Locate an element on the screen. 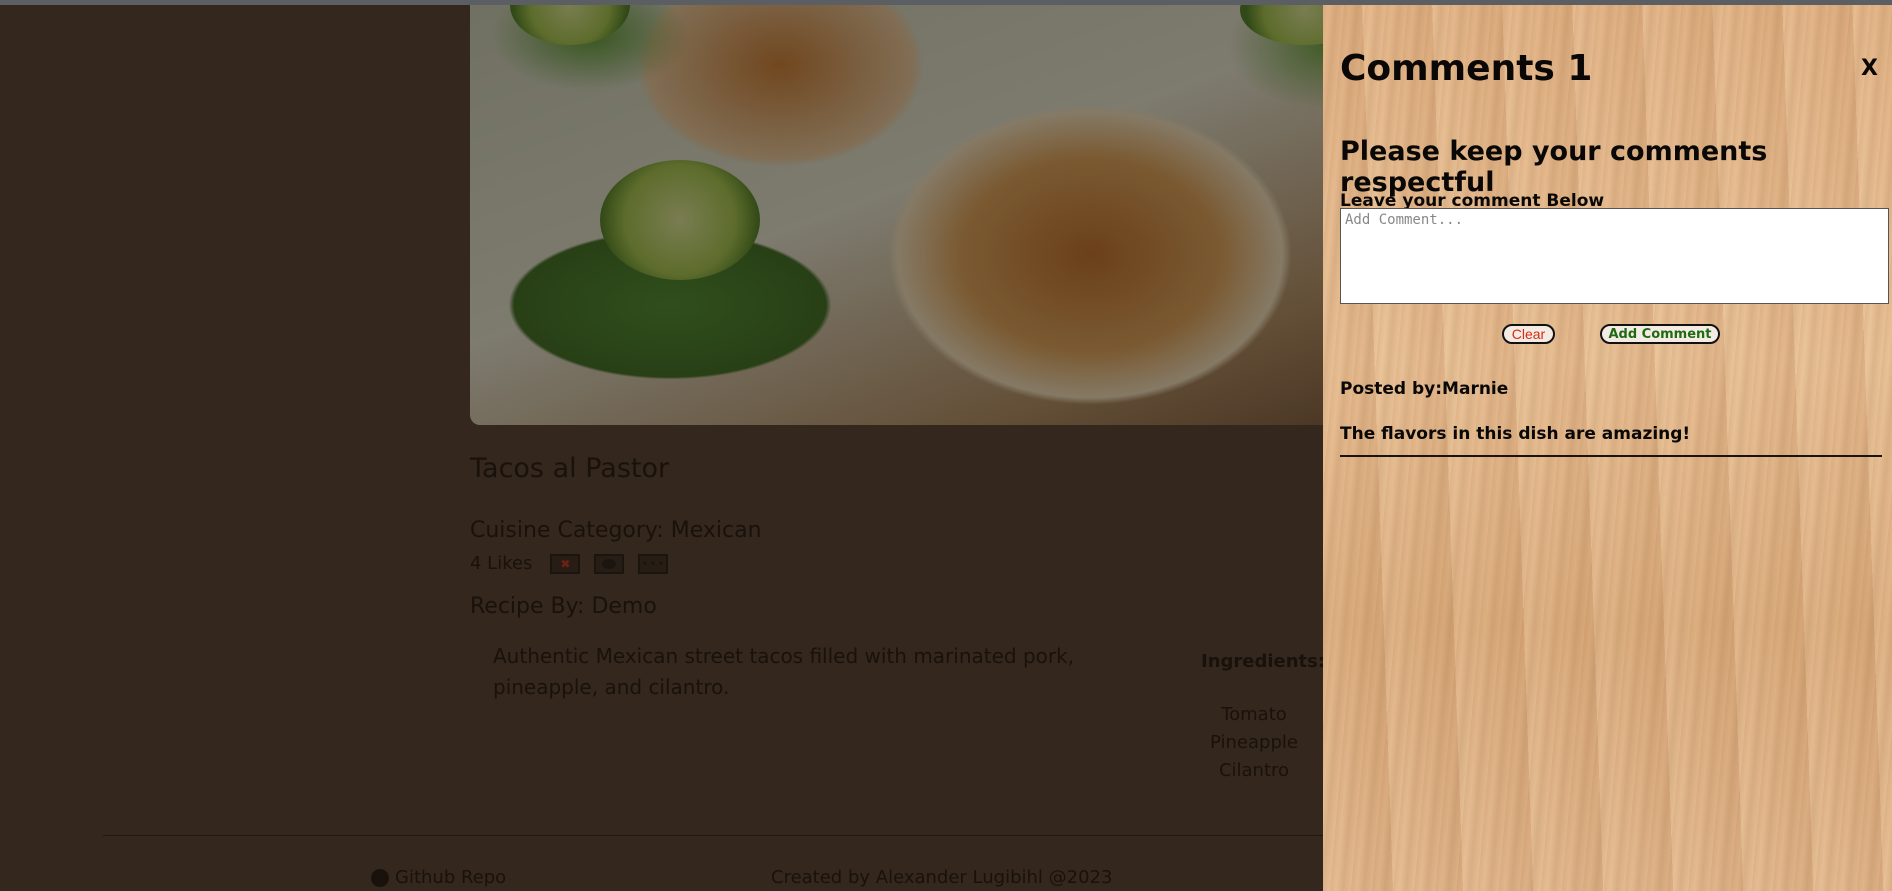  ingredients-list: Tomato Pineapple Cilantro is located at coordinates (1254, 743).